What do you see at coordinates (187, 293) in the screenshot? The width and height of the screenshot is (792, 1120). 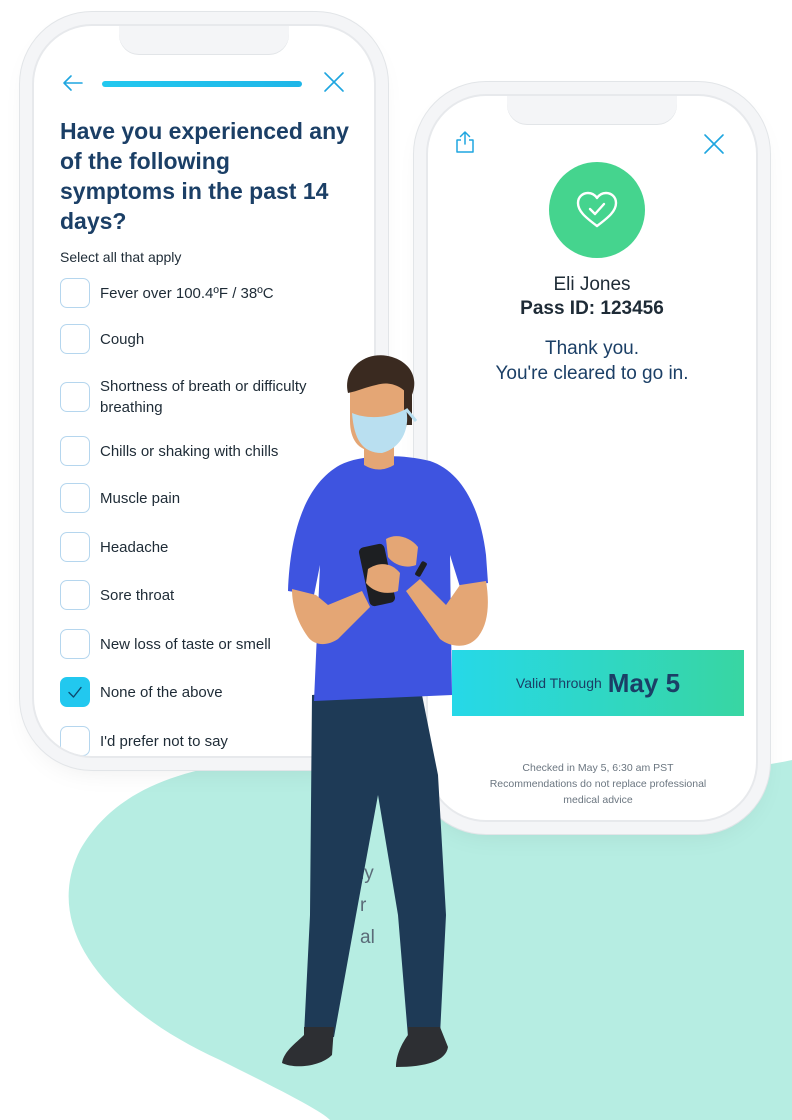 I see `option-label: Fever over 100.4ºF / 38ºC` at bounding box center [187, 293].